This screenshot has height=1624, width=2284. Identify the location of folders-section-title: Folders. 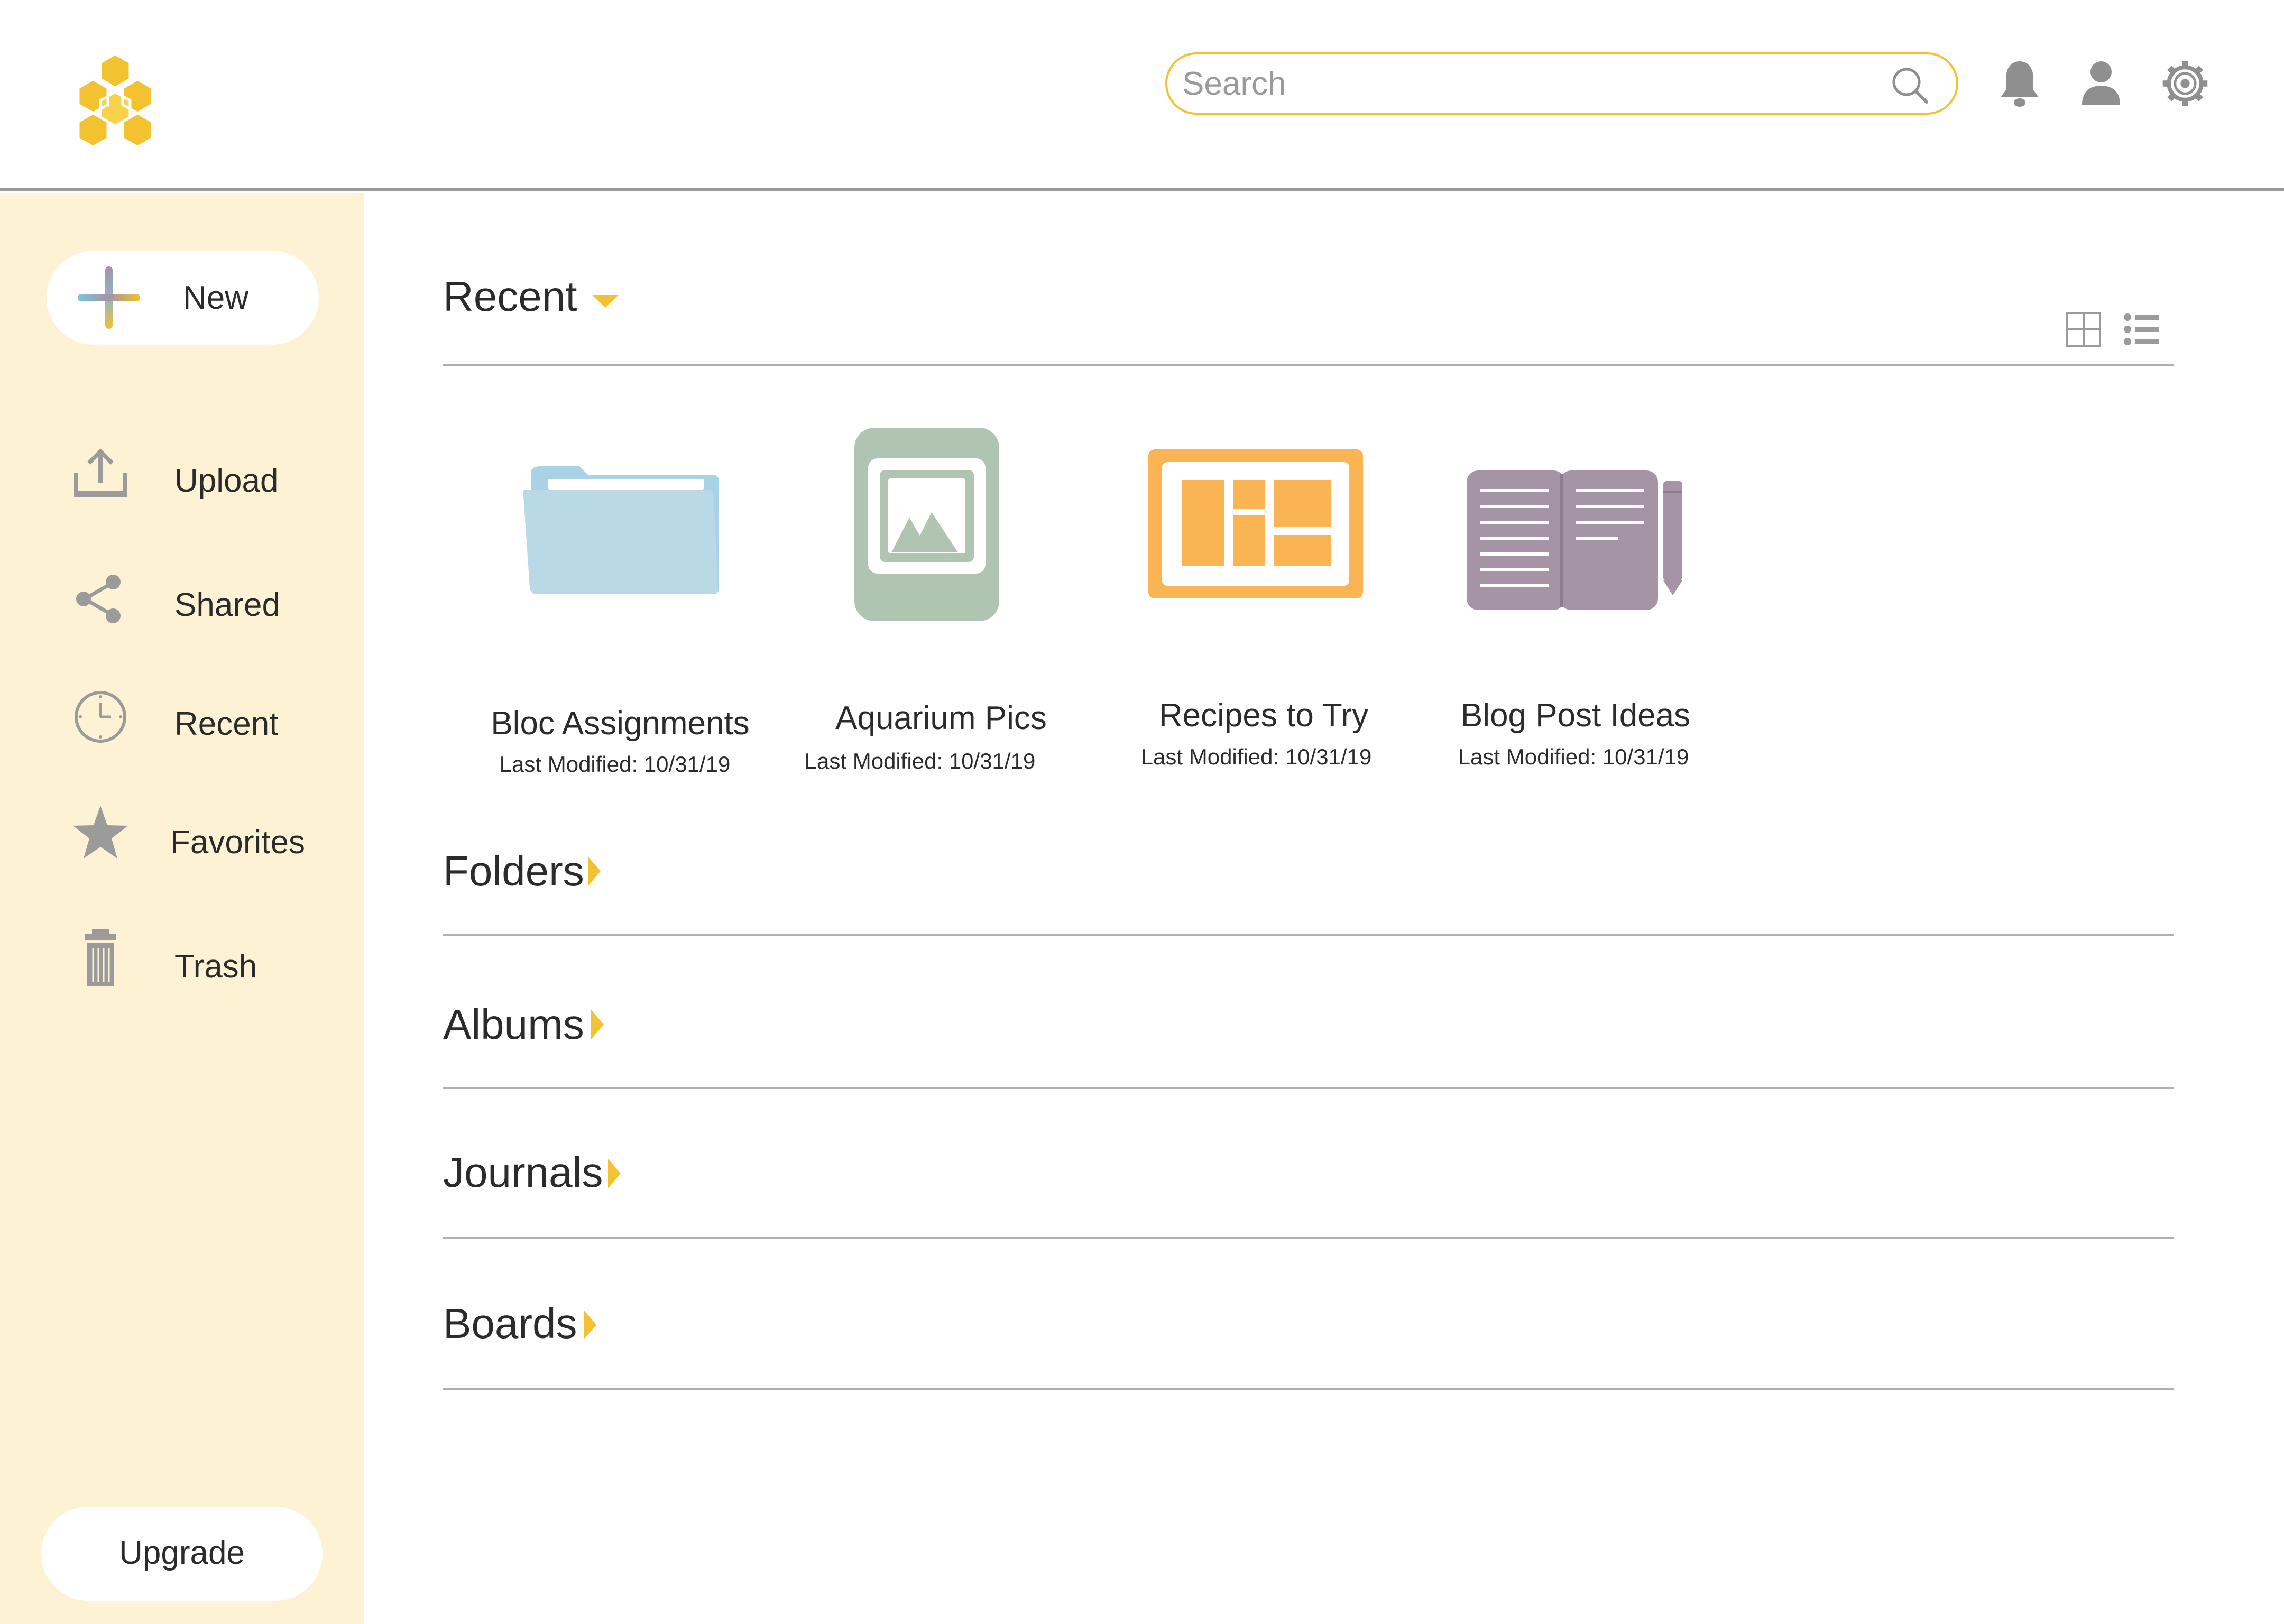
(513, 871).